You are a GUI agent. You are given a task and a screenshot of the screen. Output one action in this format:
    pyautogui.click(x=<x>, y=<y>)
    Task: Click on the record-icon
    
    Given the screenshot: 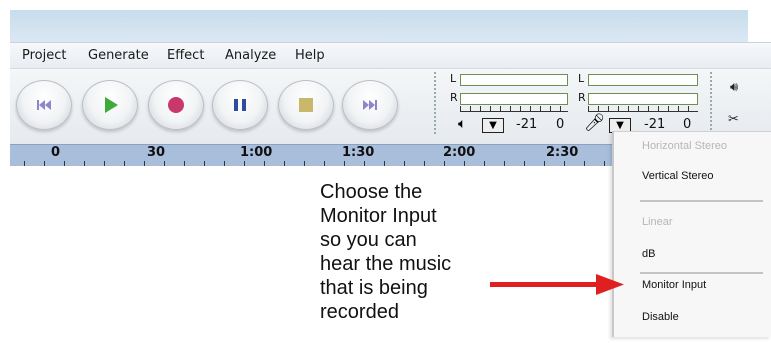 What is the action you would take?
    pyautogui.click(x=176, y=105)
    